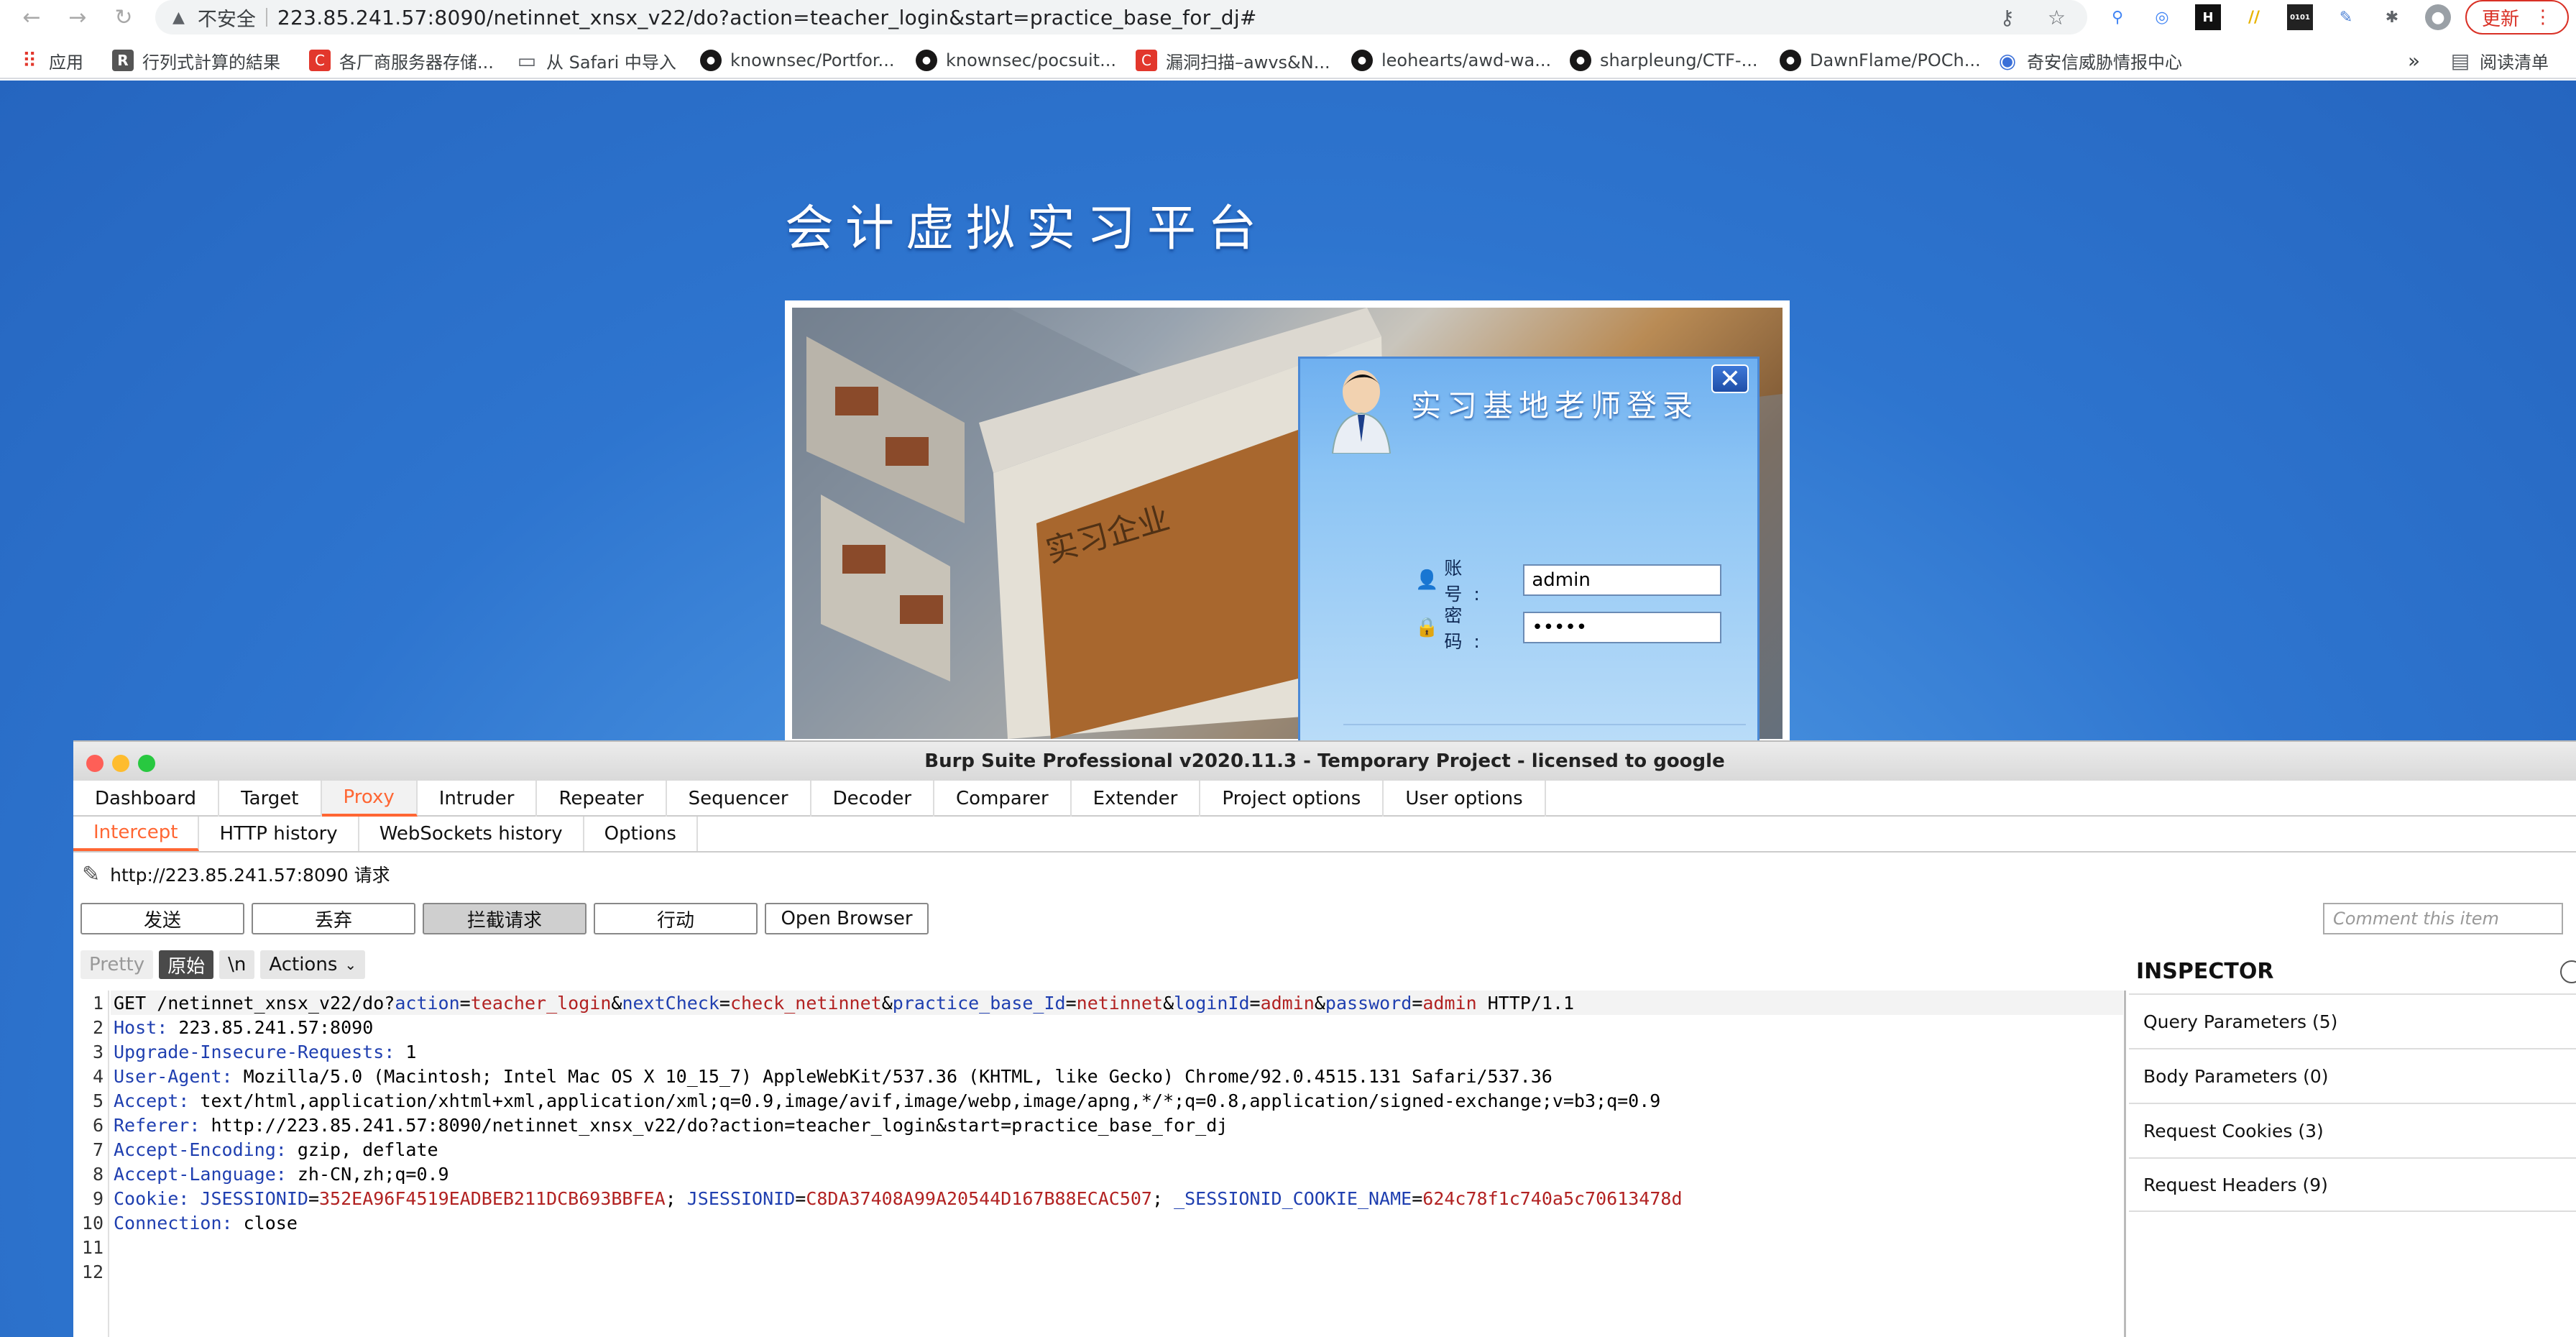  I want to click on action-button: 行动, so click(676, 919).